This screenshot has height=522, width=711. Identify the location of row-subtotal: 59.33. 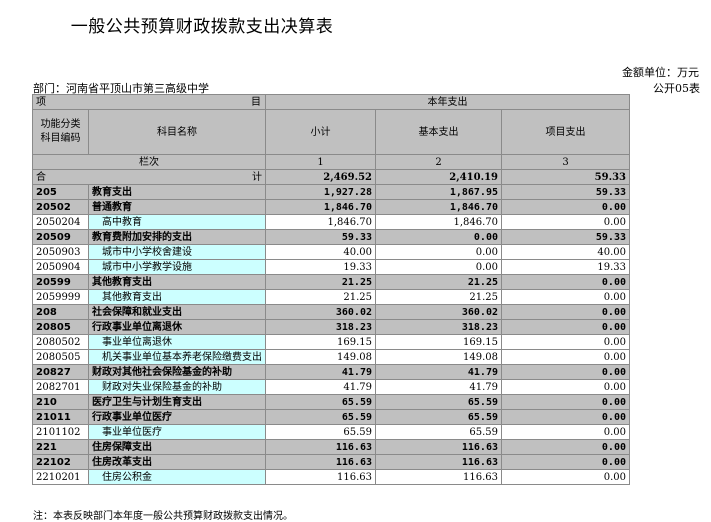
(320, 237).